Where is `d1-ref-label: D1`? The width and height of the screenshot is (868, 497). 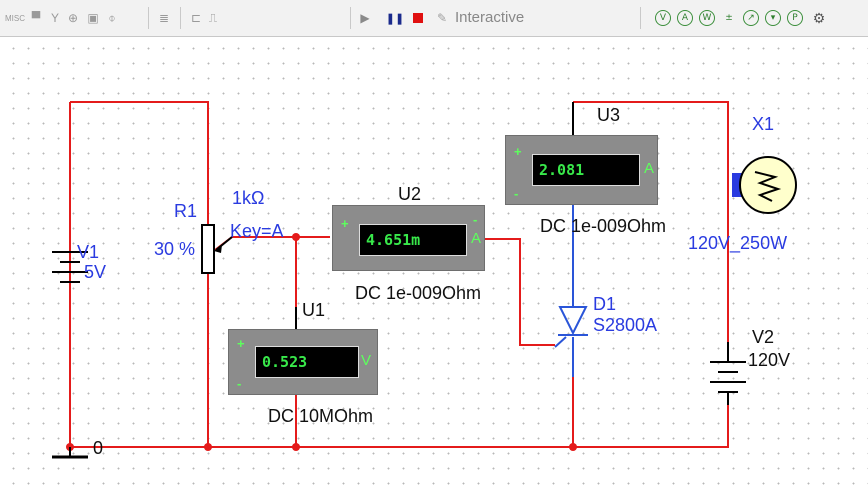
d1-ref-label: D1 is located at coordinates (605, 304).